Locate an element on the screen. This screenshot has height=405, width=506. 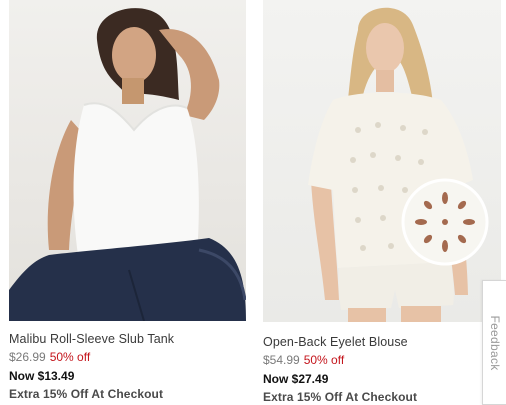
original-price: $26.99 is located at coordinates (27, 357).